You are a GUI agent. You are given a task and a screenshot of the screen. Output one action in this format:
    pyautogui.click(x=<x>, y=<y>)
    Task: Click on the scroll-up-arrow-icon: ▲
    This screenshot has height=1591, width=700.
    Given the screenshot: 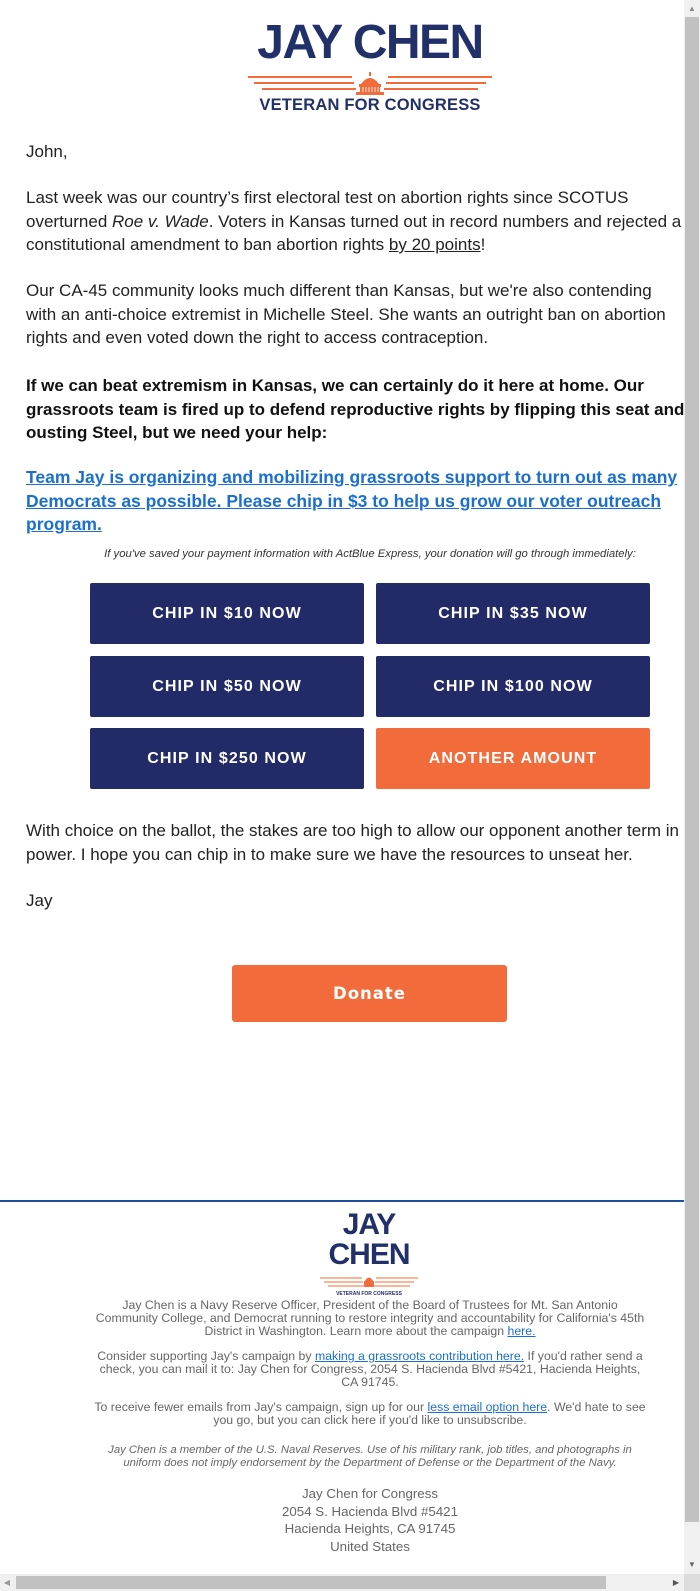 What is the action you would take?
    pyautogui.click(x=692, y=8)
    